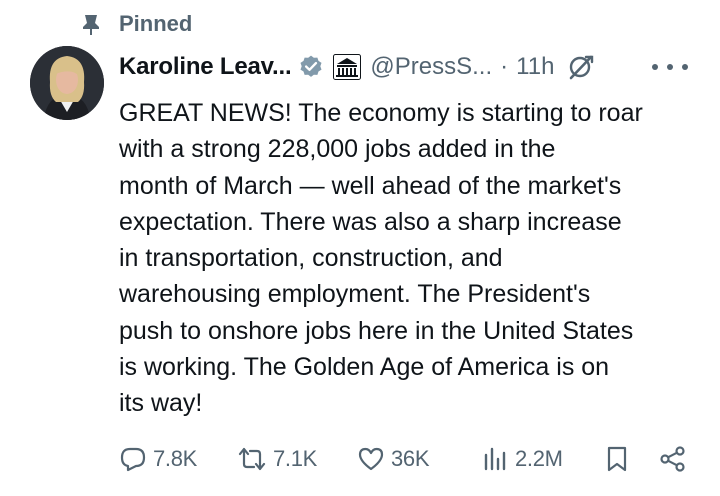  I want to click on views-button: 2.2M, so click(522, 459).